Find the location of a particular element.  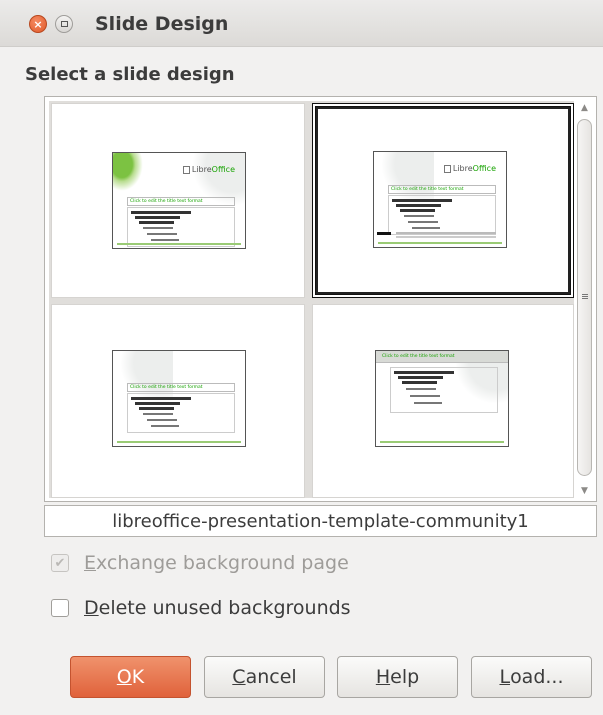

design-thumbnail-4: Click to edit the title text format is located at coordinates (443, 401).